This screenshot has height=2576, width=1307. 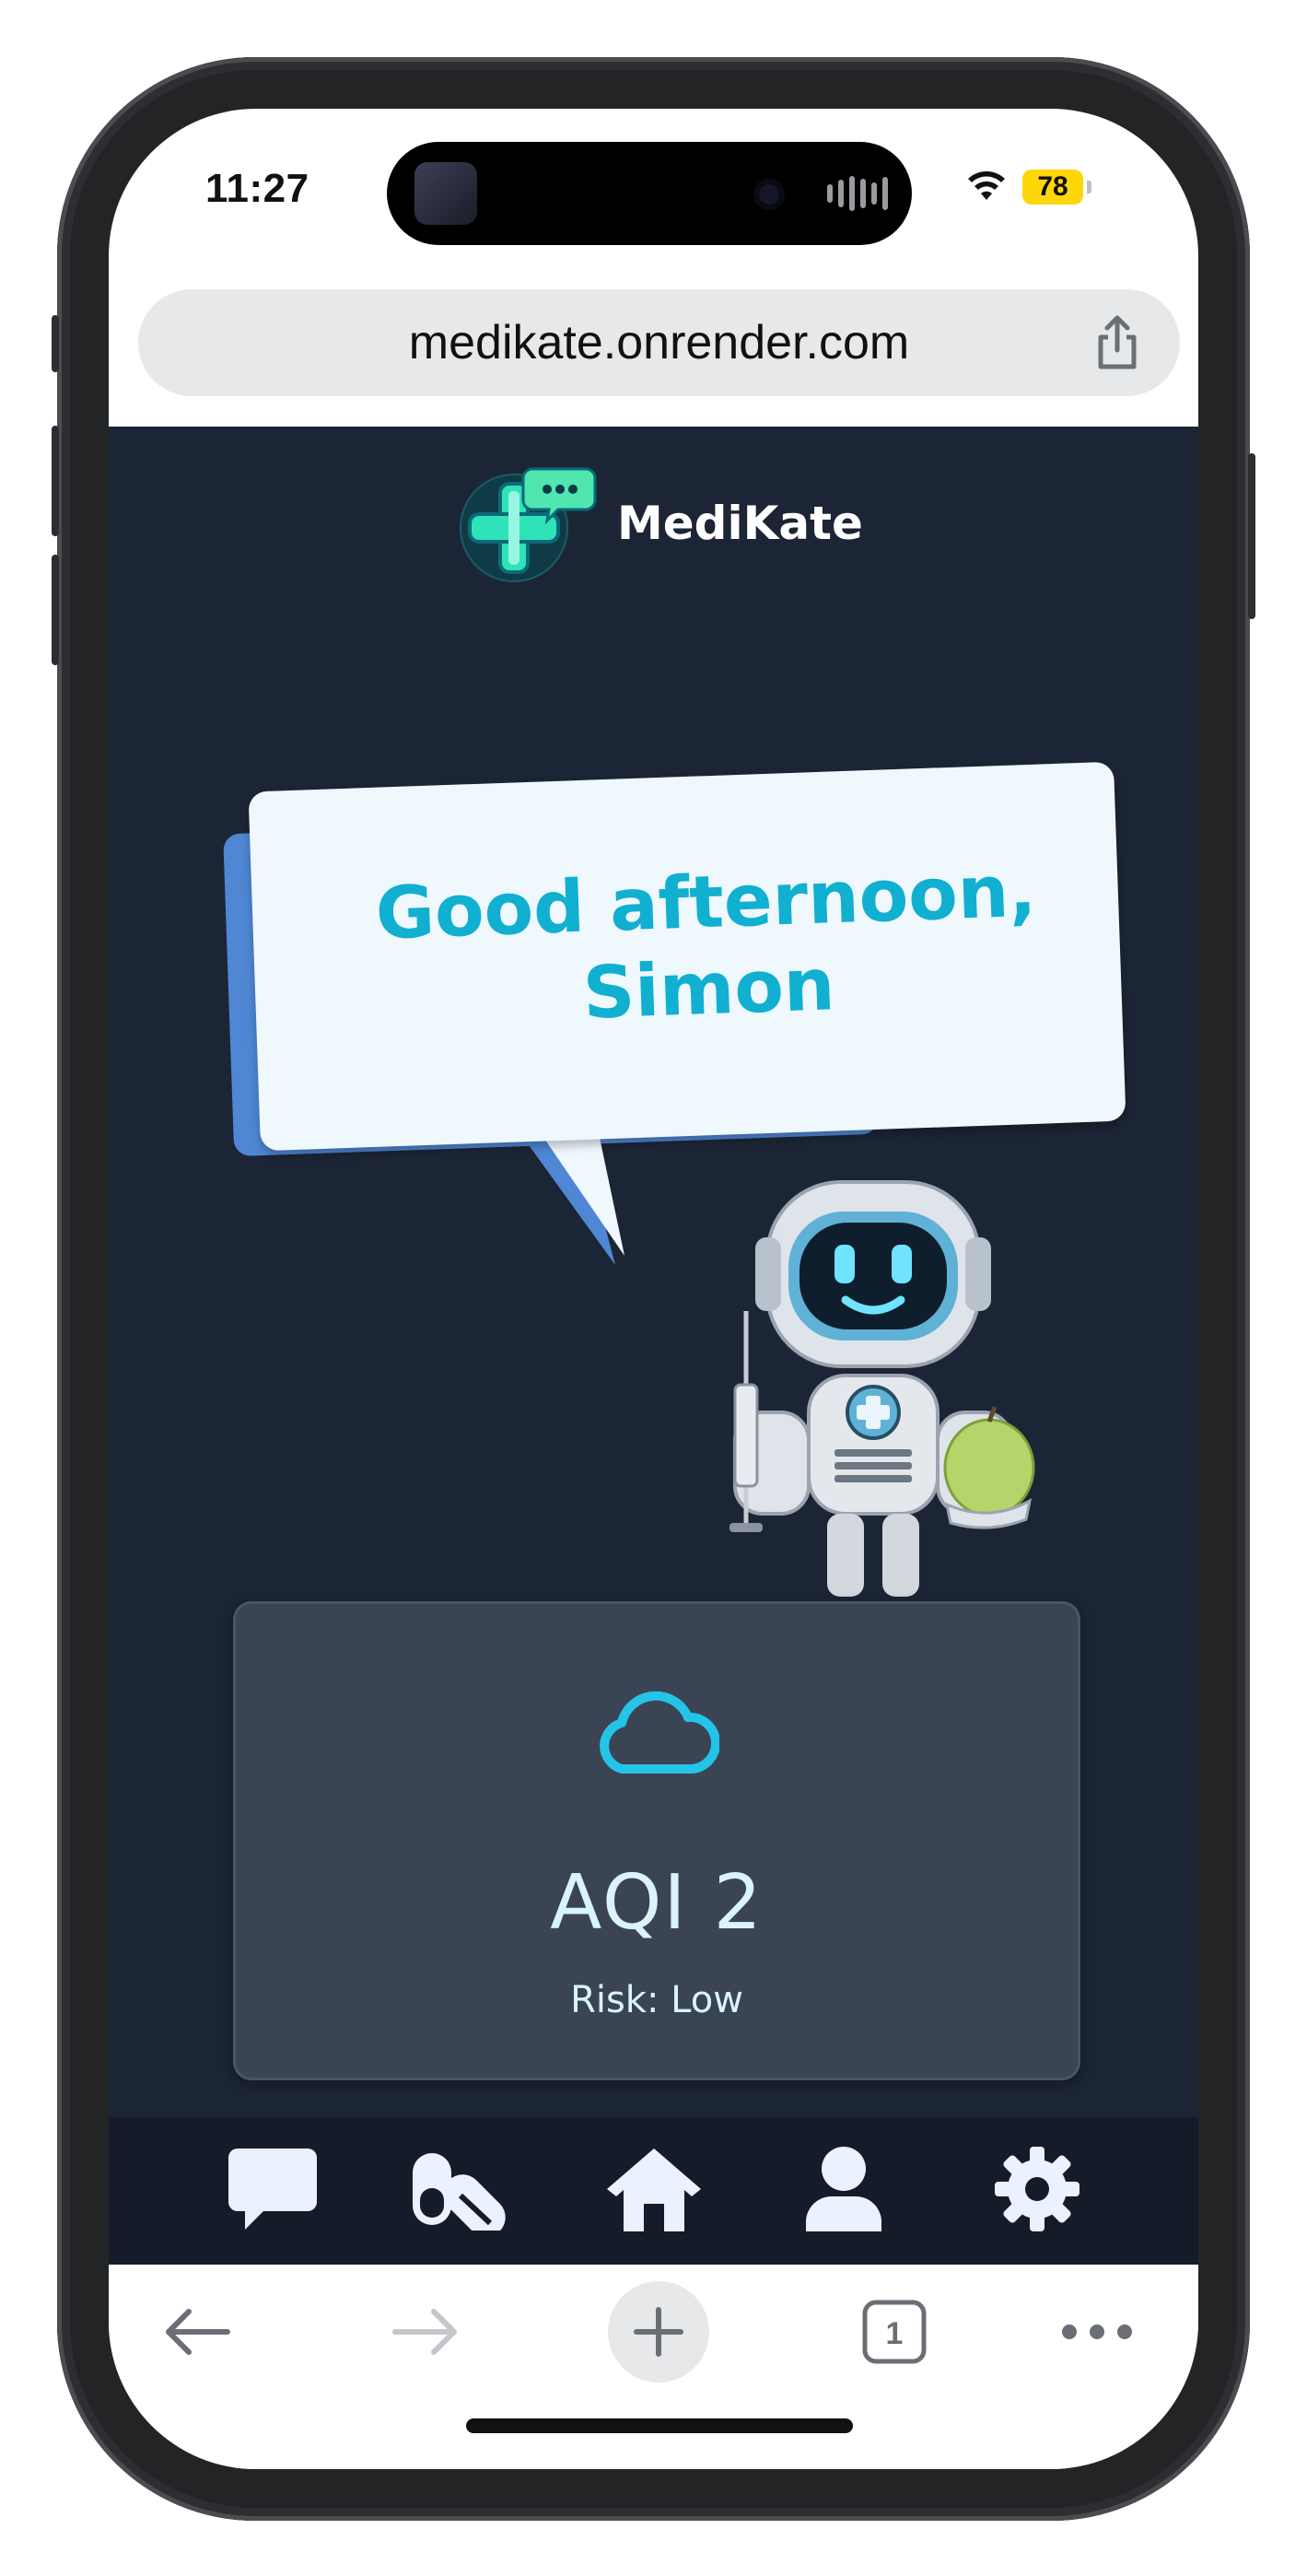 What do you see at coordinates (1251, 536) in the screenshot?
I see `power-button` at bounding box center [1251, 536].